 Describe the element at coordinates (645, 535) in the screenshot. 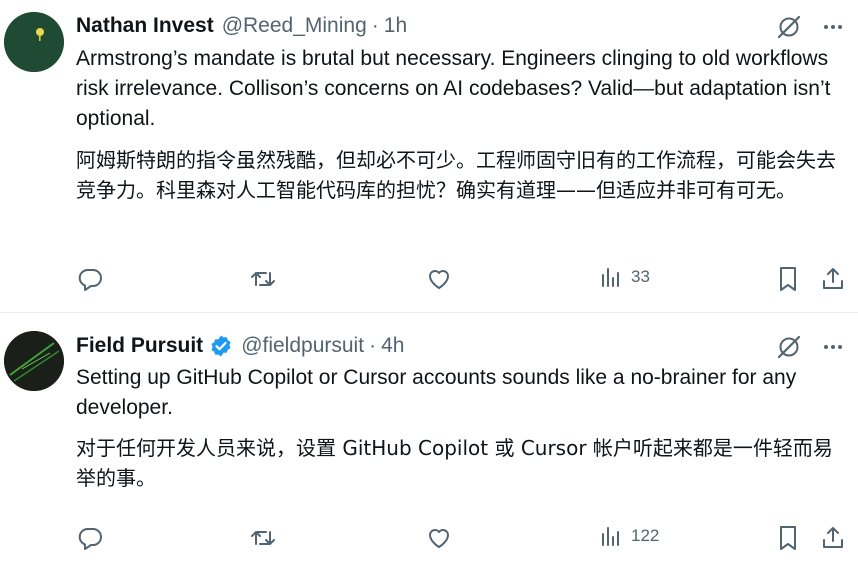

I see `views-count: 122` at that location.